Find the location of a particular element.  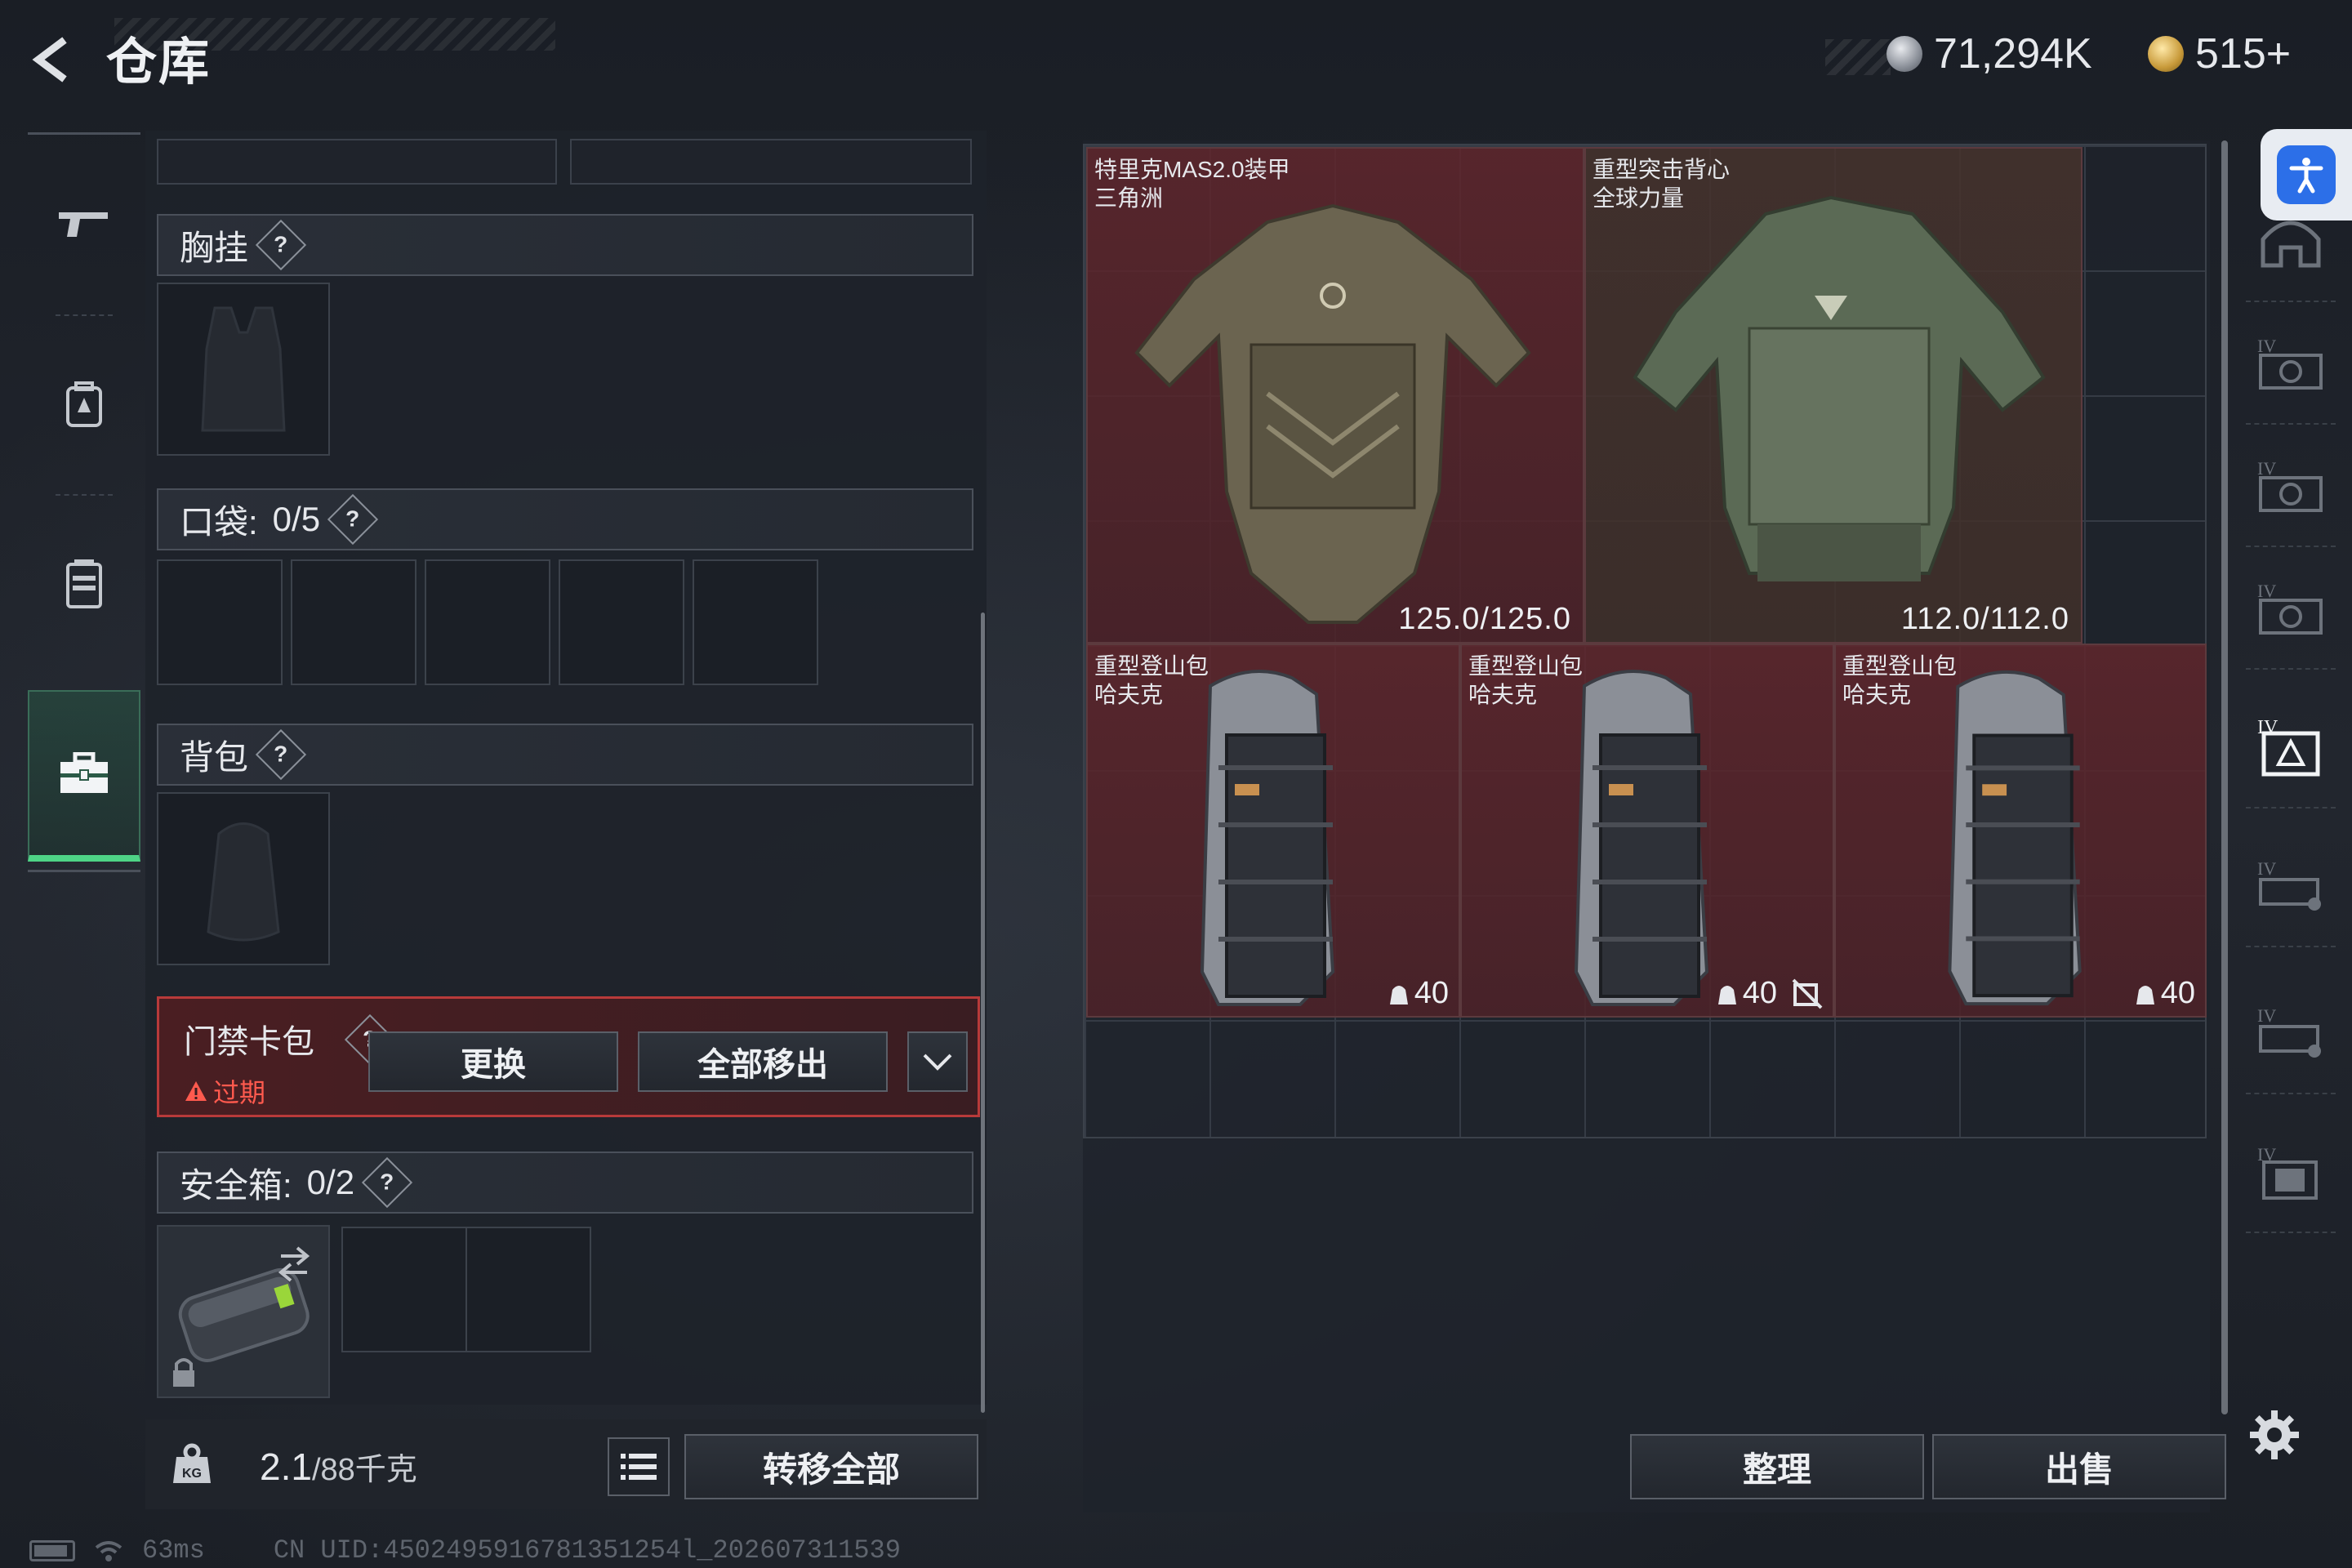

chevron-down-icon is located at coordinates (937, 1062).